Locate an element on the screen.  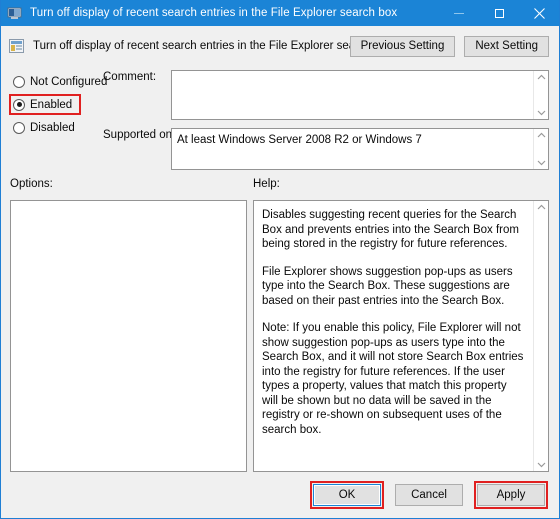
comment-input is located at coordinates (360, 95).